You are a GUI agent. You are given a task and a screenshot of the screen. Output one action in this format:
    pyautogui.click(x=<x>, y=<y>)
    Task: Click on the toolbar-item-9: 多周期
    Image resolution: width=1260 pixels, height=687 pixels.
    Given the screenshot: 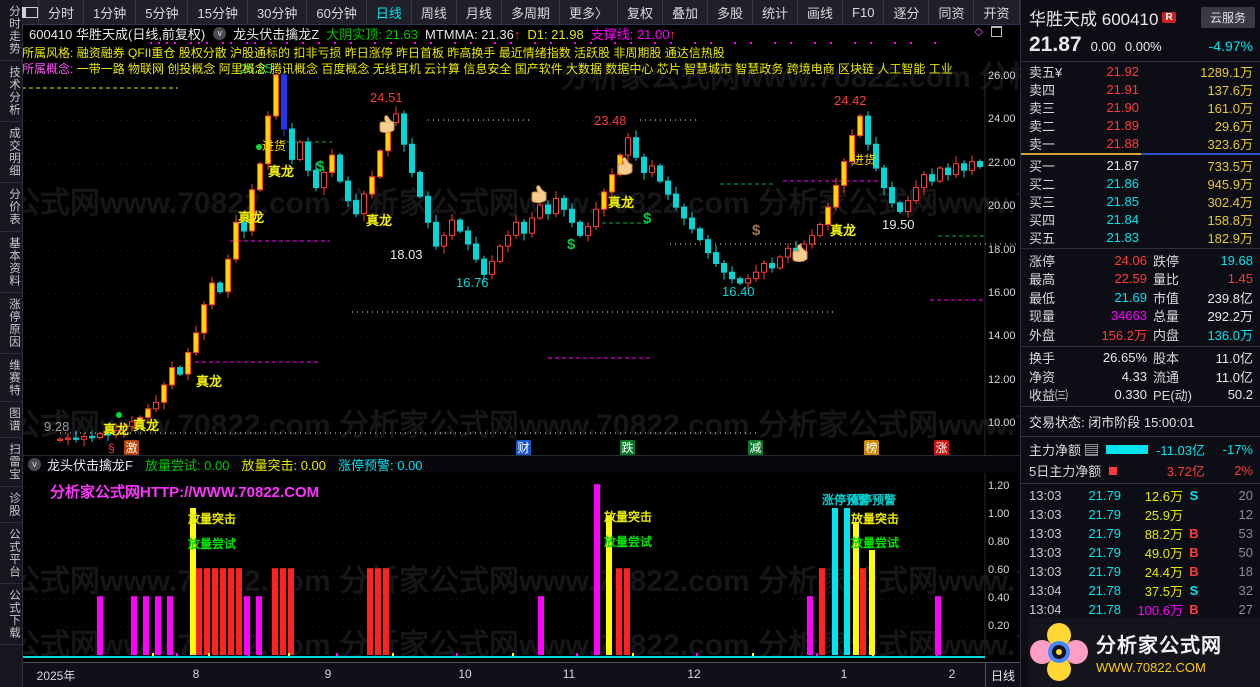 What is the action you would take?
    pyautogui.click(x=531, y=12)
    